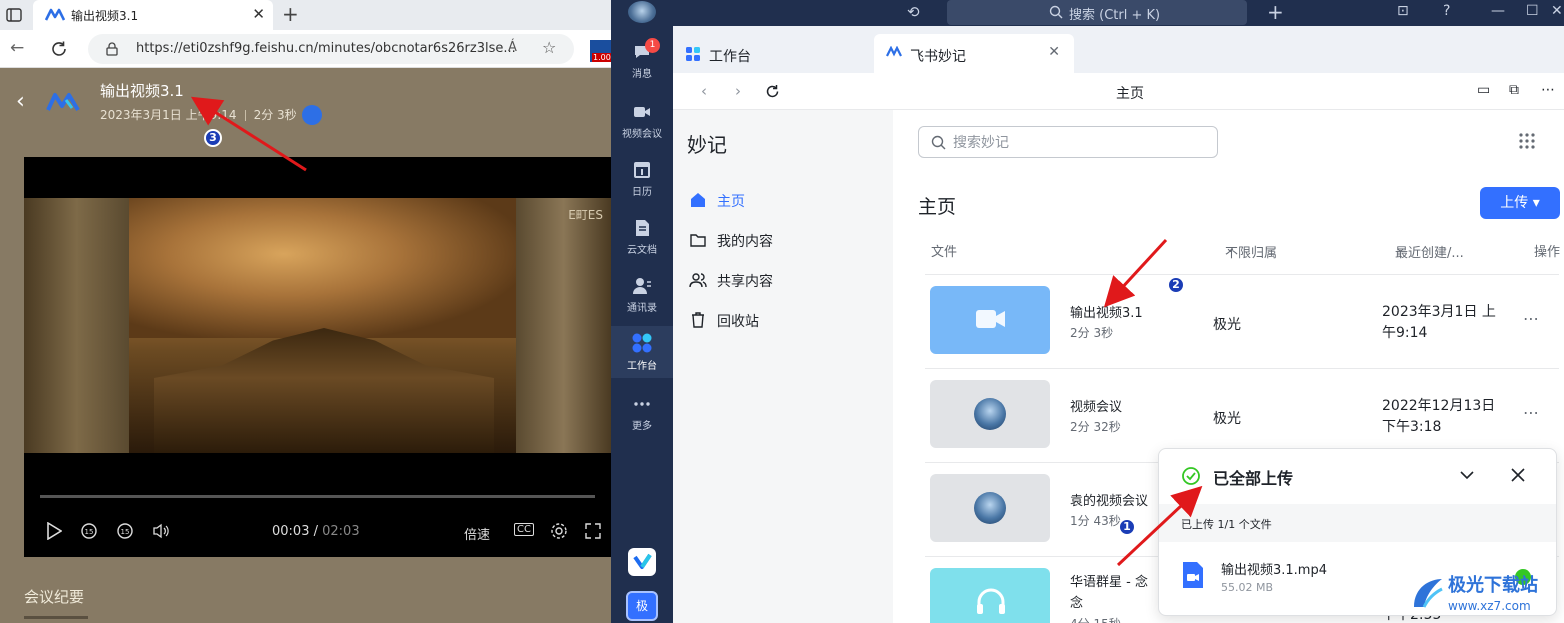 This screenshot has width=1564, height=623. What do you see at coordinates (642, 286) in the screenshot?
I see `contacts-icon` at bounding box center [642, 286].